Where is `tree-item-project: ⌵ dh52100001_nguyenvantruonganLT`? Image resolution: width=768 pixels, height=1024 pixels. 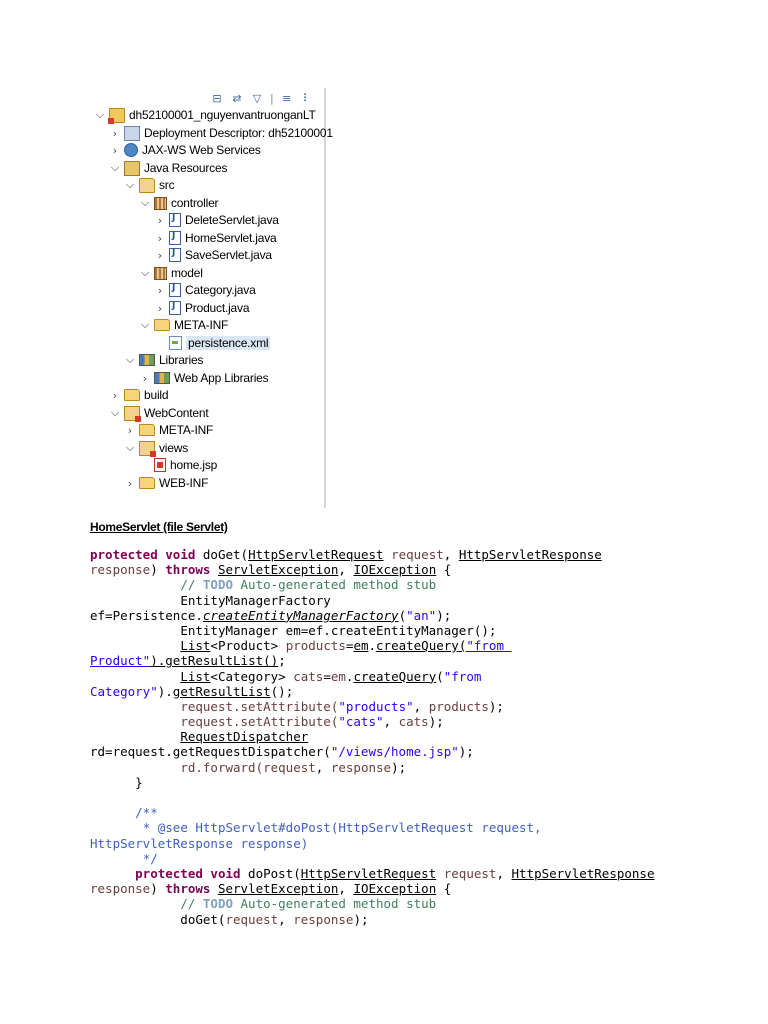
tree-item-project: ⌵ dh52100001_nguyenvantruonganLT is located at coordinates (205, 115).